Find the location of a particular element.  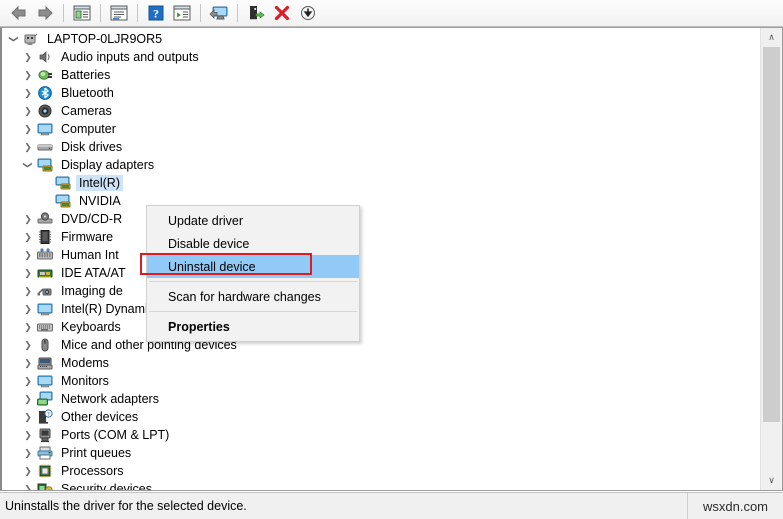

tree-item: ❯ Mice and other pointing devices is located at coordinates (382, 345).